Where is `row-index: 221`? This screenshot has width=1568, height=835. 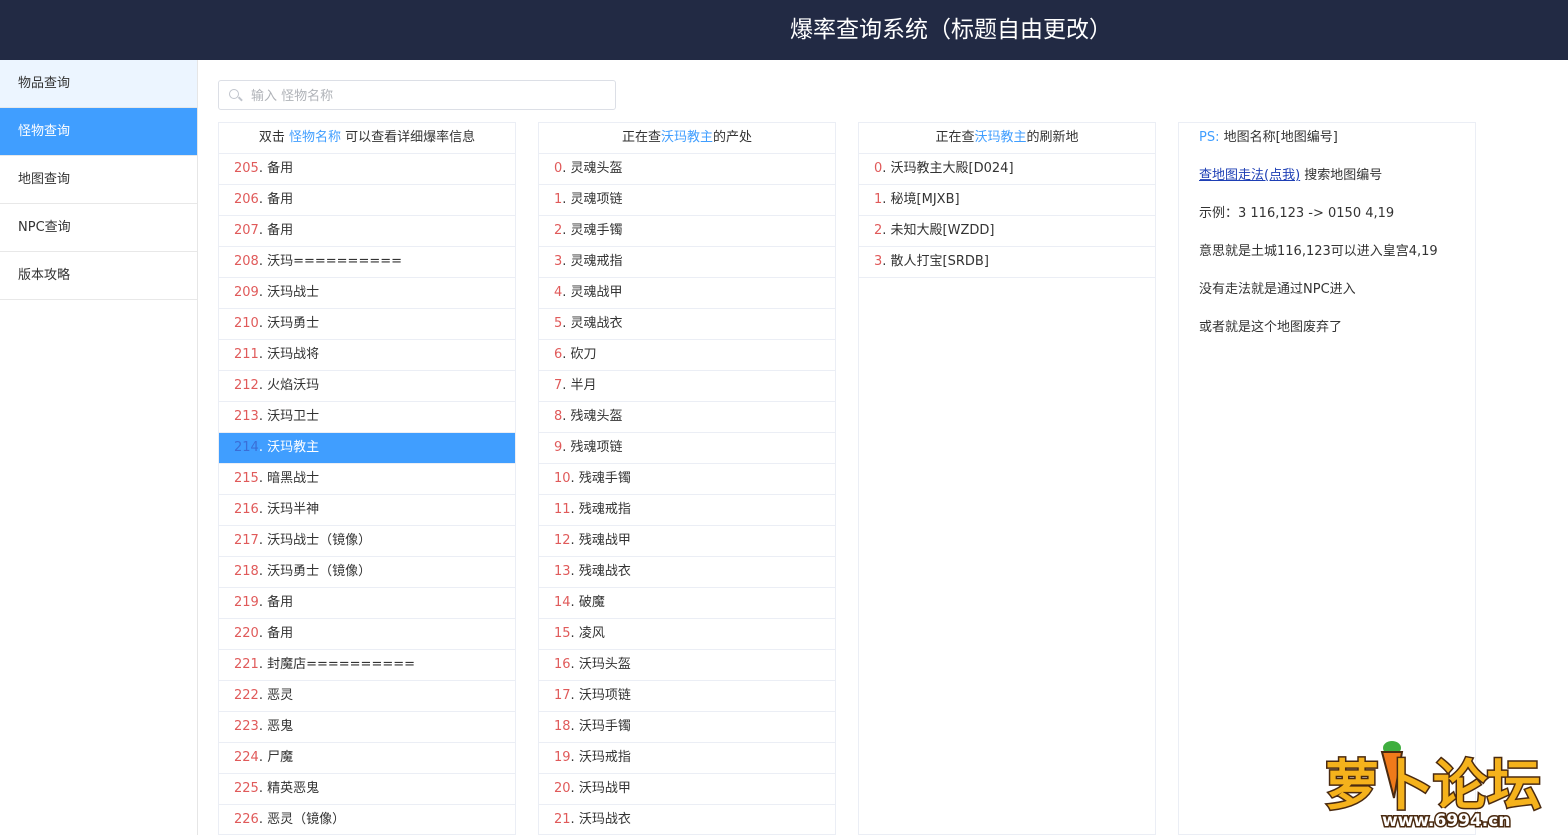 row-index: 221 is located at coordinates (246, 664).